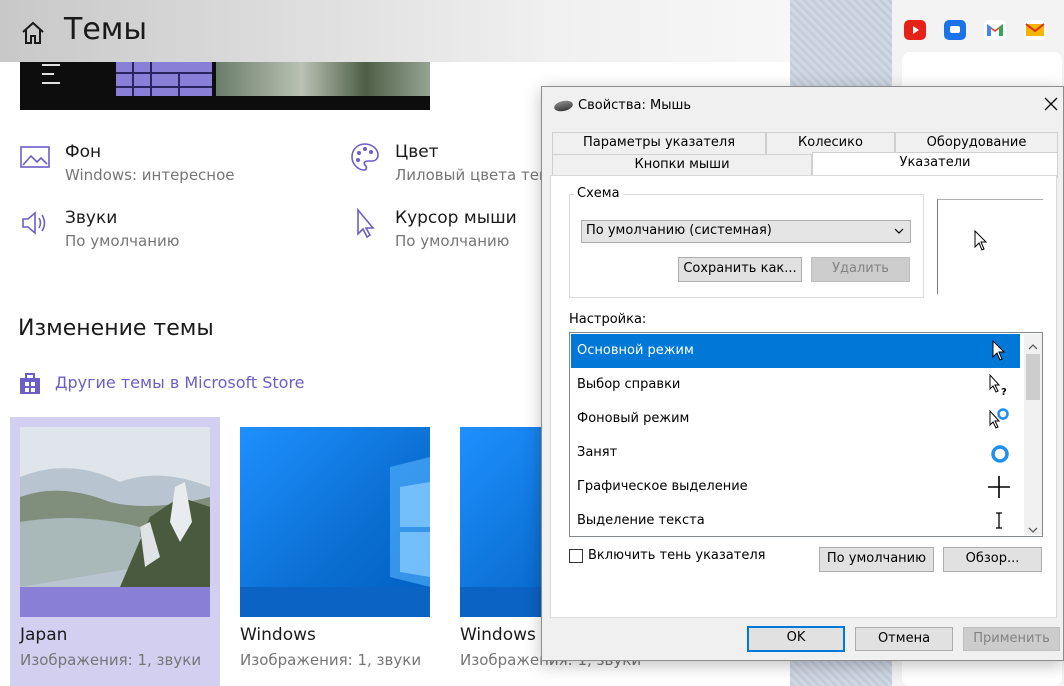 The width and height of the screenshot is (1064, 686). Describe the element at coordinates (106, 29) in the screenshot. I see `page-title: Темы` at that location.